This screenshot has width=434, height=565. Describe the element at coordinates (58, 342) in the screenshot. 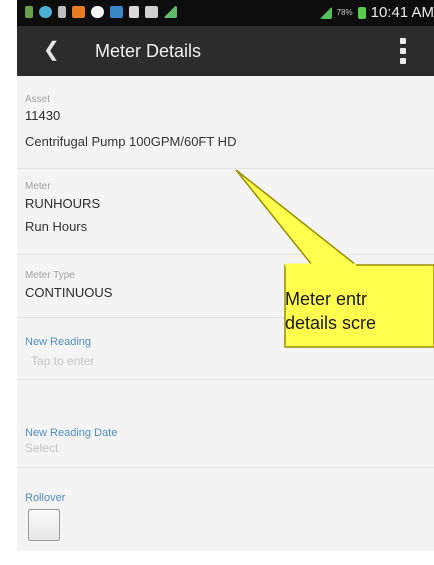

I see `new-reading-label: New Reading` at that location.